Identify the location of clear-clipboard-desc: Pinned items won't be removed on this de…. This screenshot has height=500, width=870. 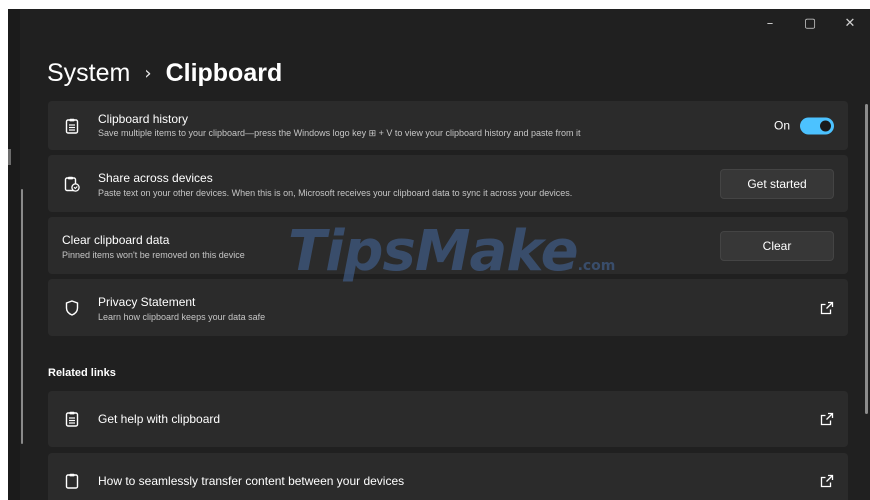
(153, 255).